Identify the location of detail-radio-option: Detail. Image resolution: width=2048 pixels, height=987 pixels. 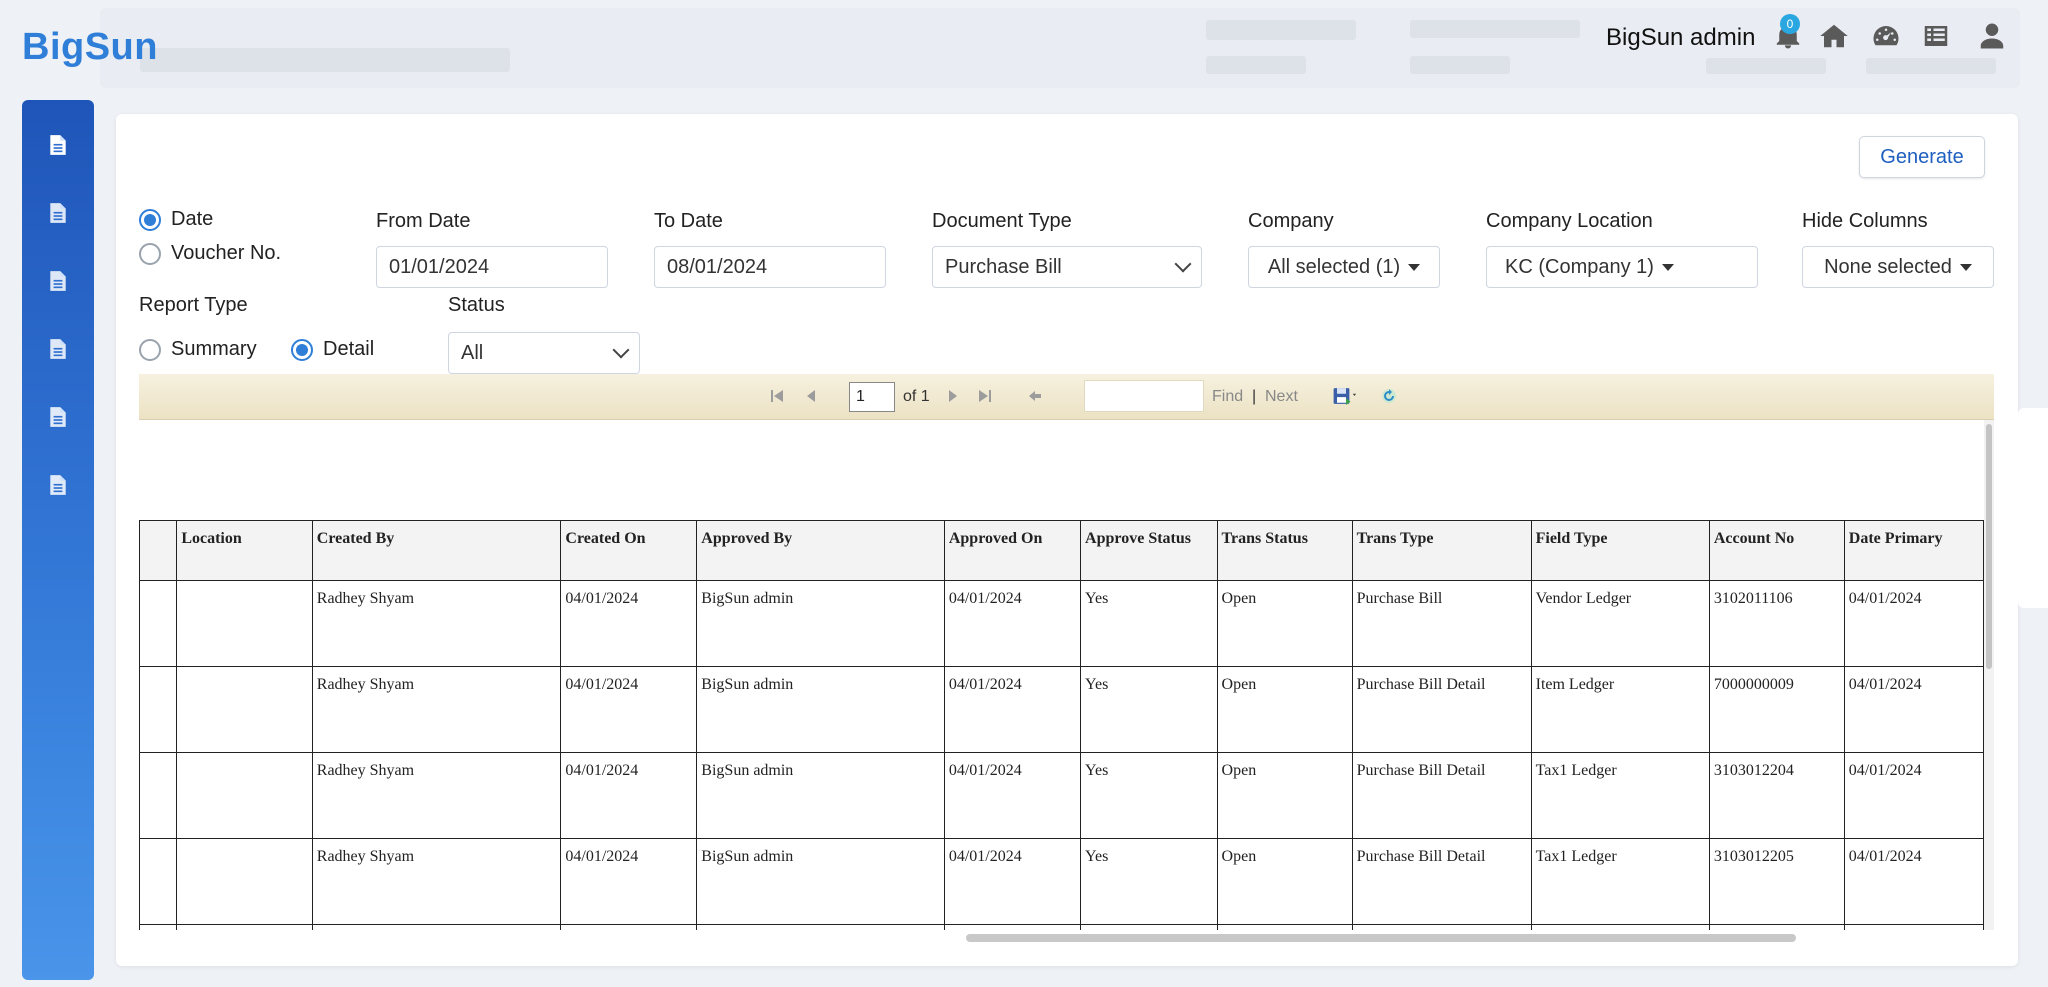
(332, 349).